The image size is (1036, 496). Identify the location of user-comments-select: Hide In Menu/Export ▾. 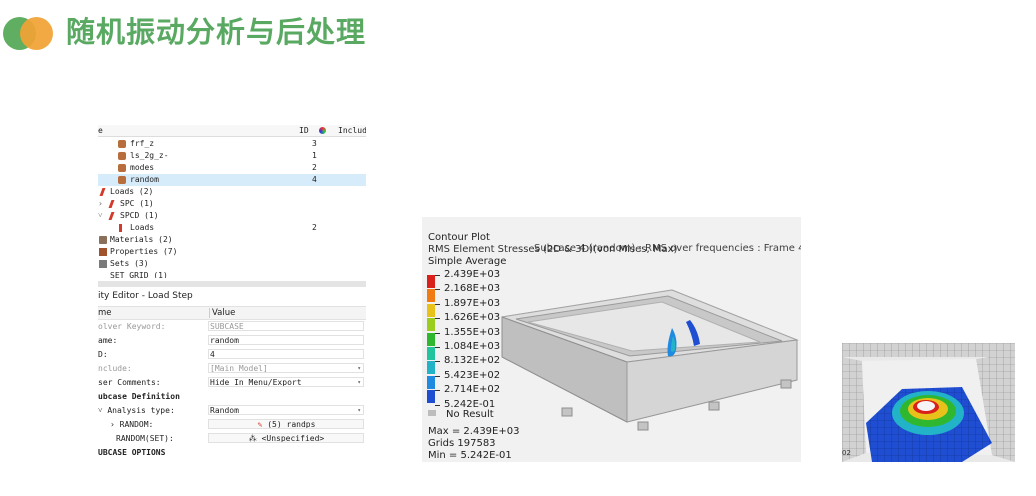
(286, 382).